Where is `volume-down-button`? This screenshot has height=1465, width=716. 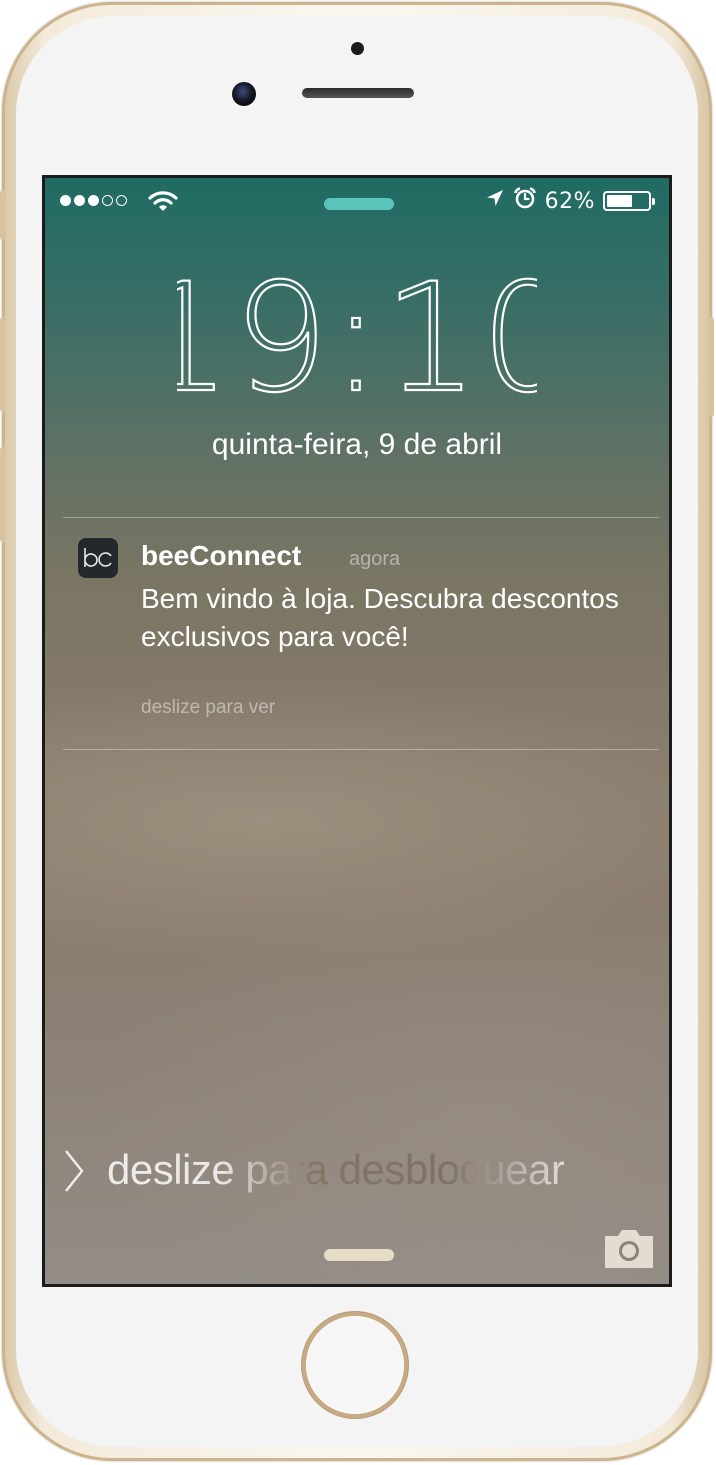
volume-down-button is located at coordinates (3, 494).